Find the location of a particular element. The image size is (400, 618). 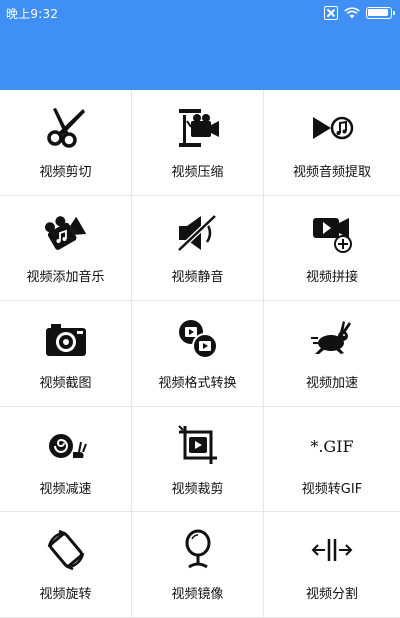

gif-icon-text: *.GIF is located at coordinates (331, 446).